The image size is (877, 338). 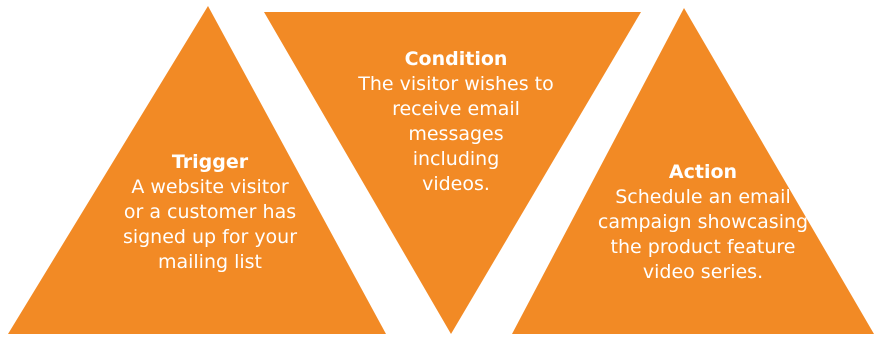 What do you see at coordinates (703, 172) in the screenshot?
I see `action-title: Action` at bounding box center [703, 172].